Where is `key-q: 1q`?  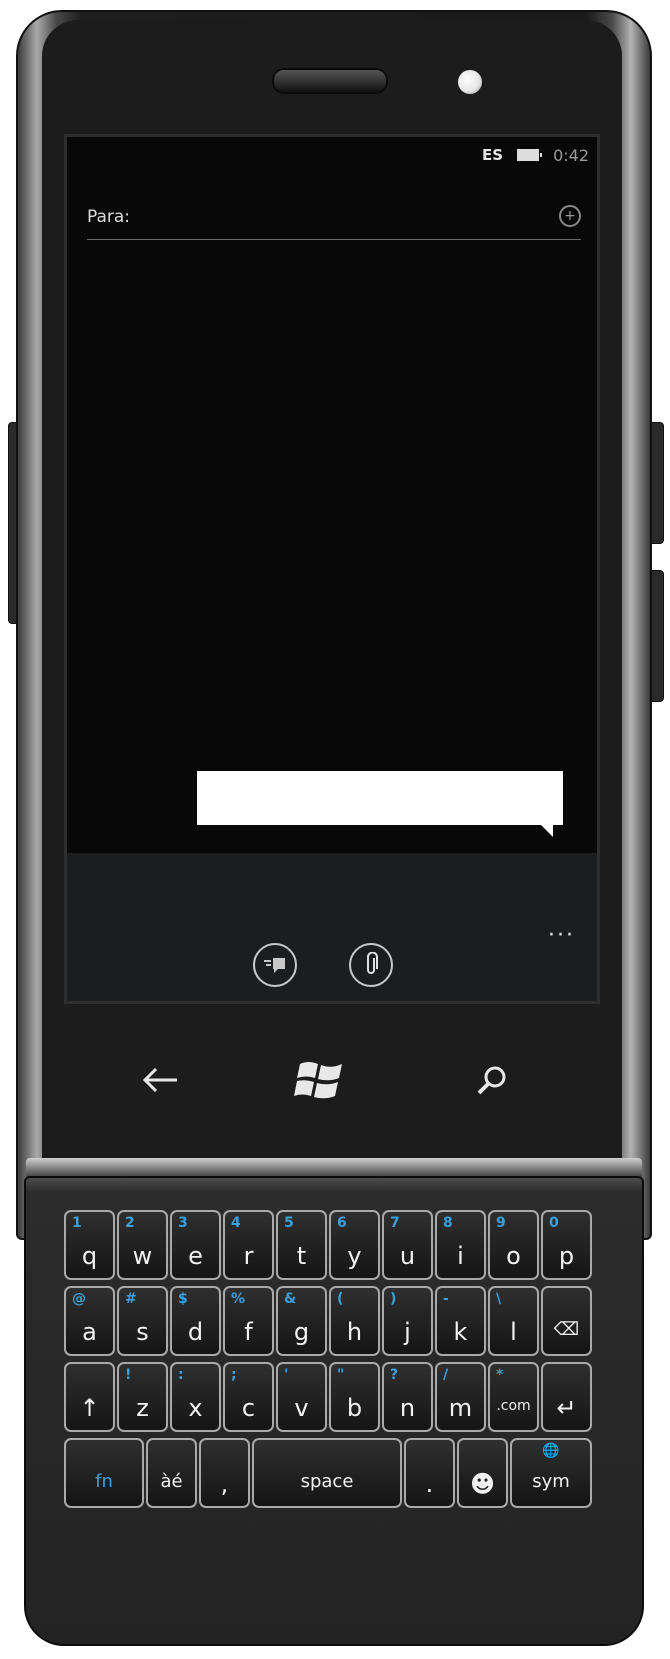 key-q: 1q is located at coordinates (89, 1245).